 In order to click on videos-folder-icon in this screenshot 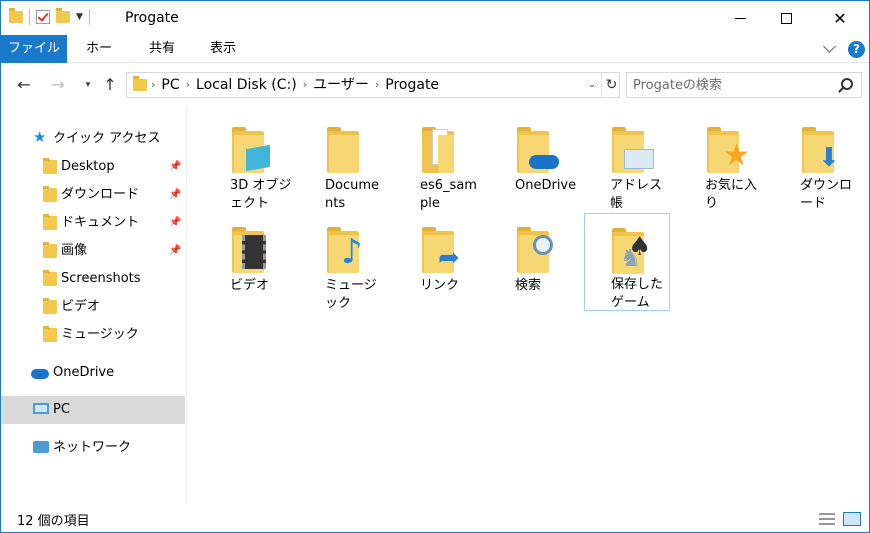, I will do `click(50, 306)`.